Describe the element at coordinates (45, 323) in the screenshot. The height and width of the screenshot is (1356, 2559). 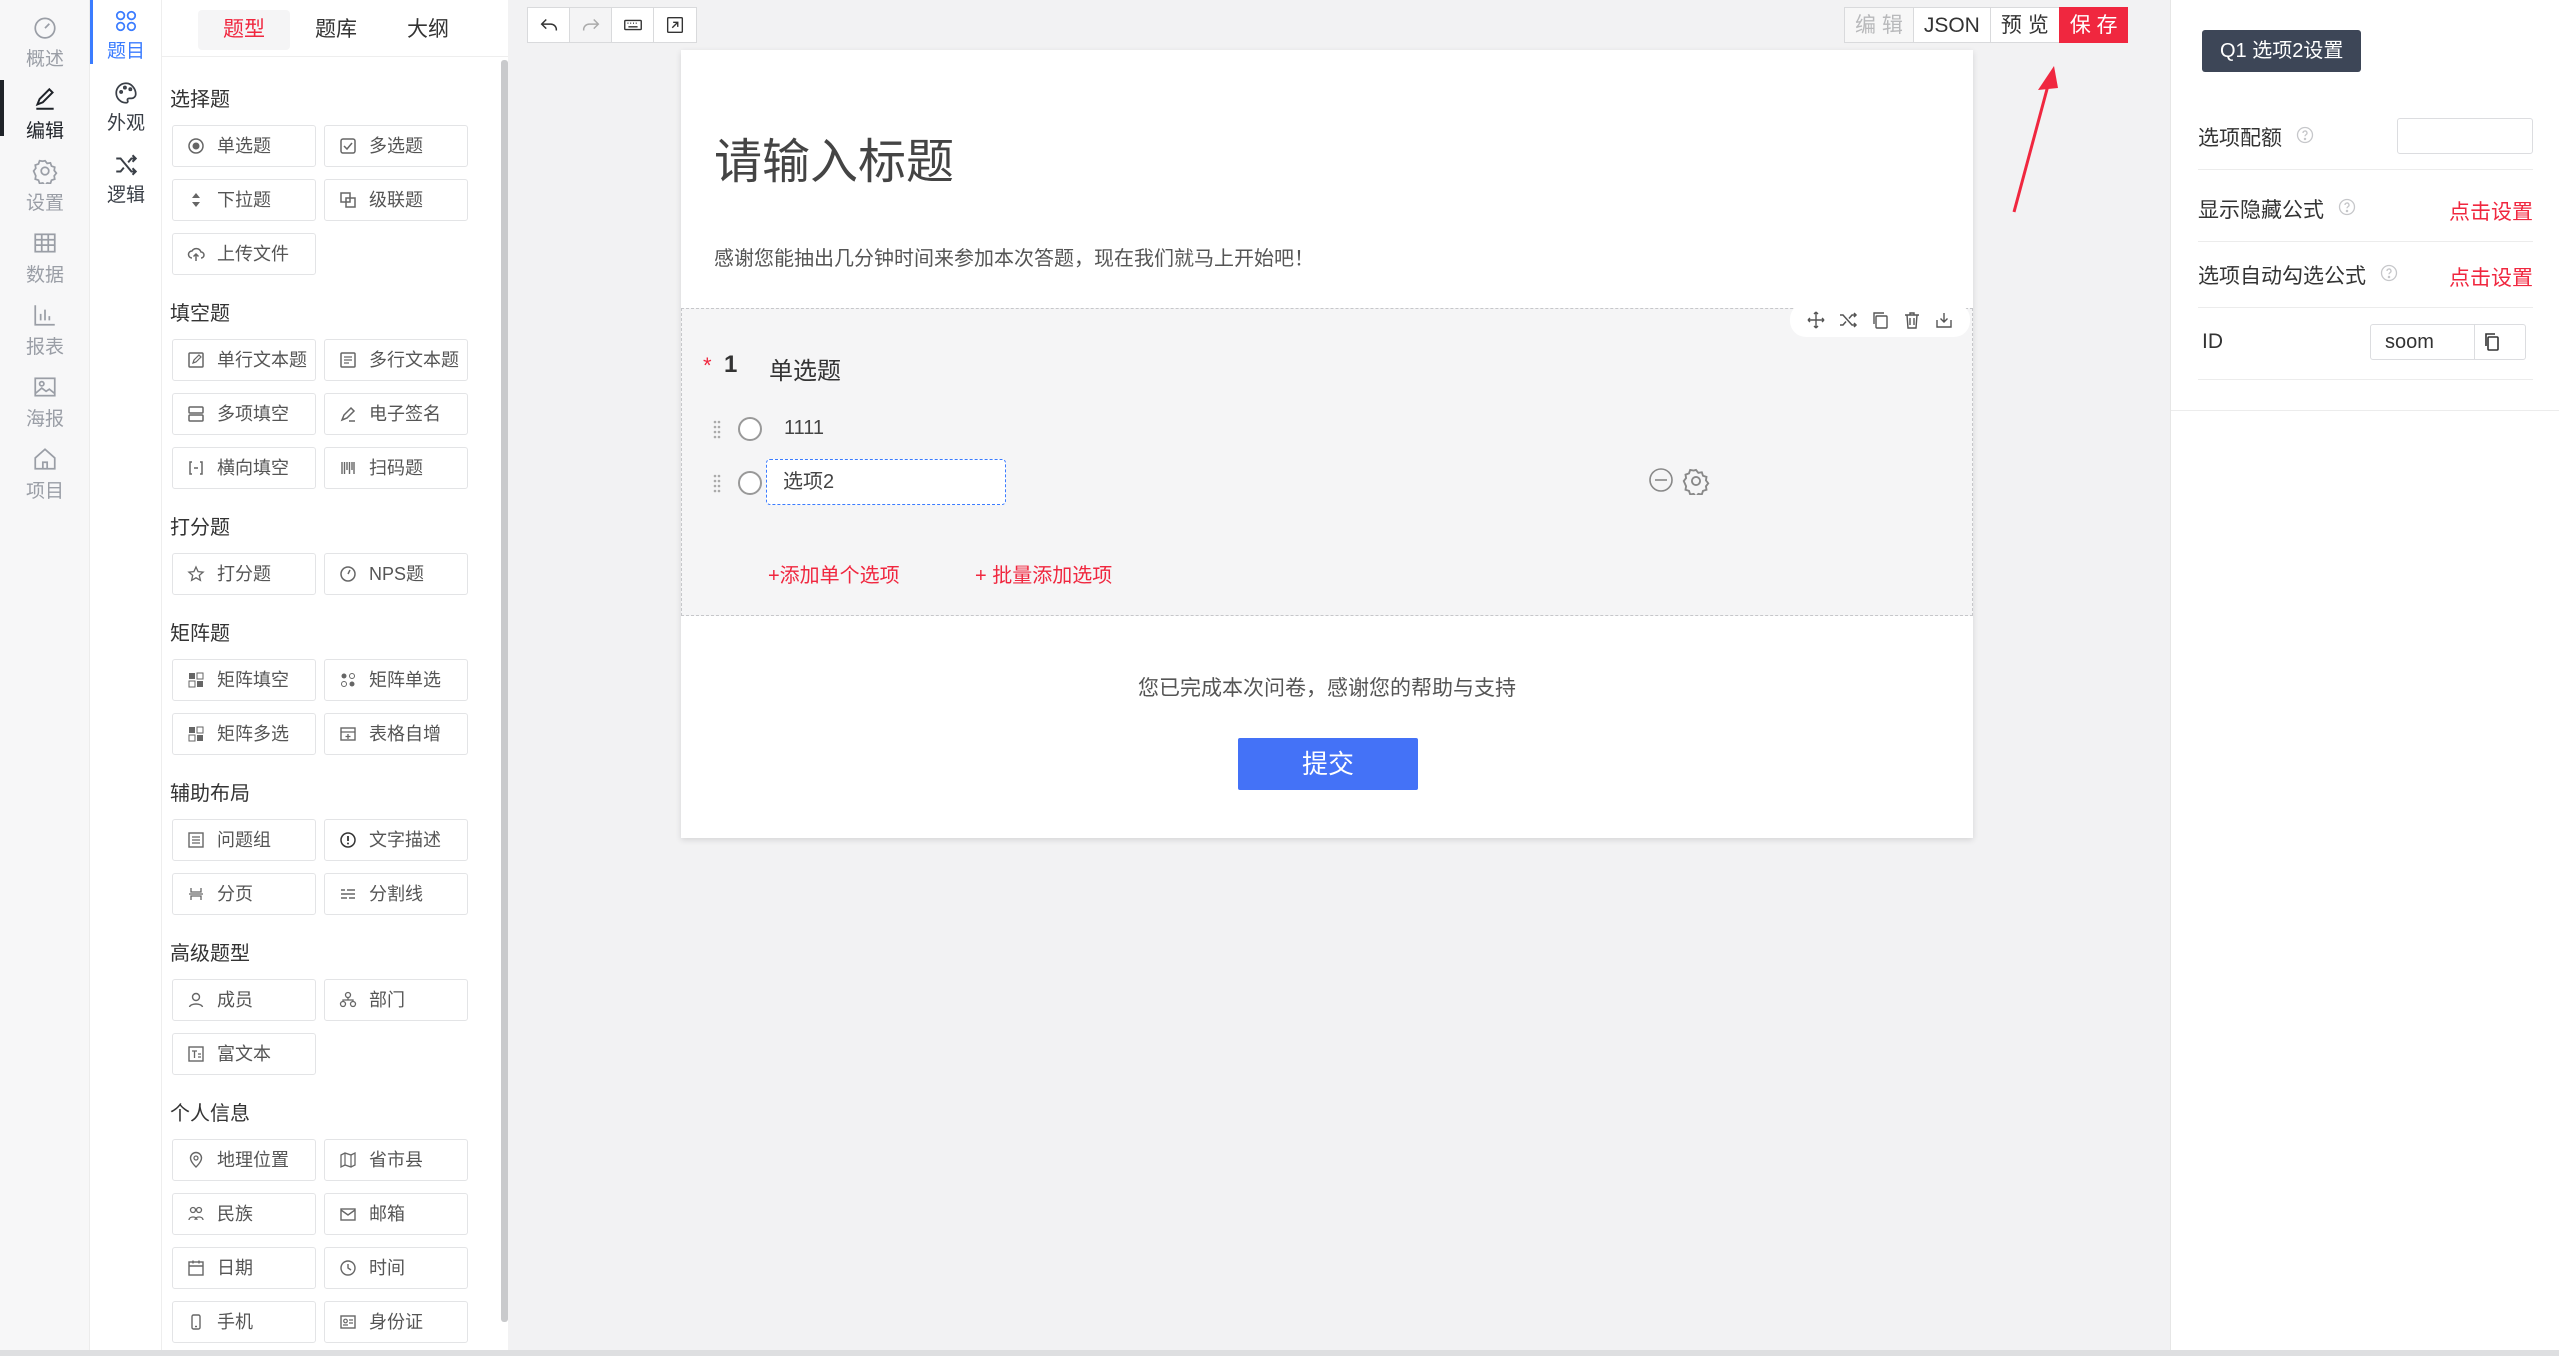
I see `nav-report: 报表` at that location.